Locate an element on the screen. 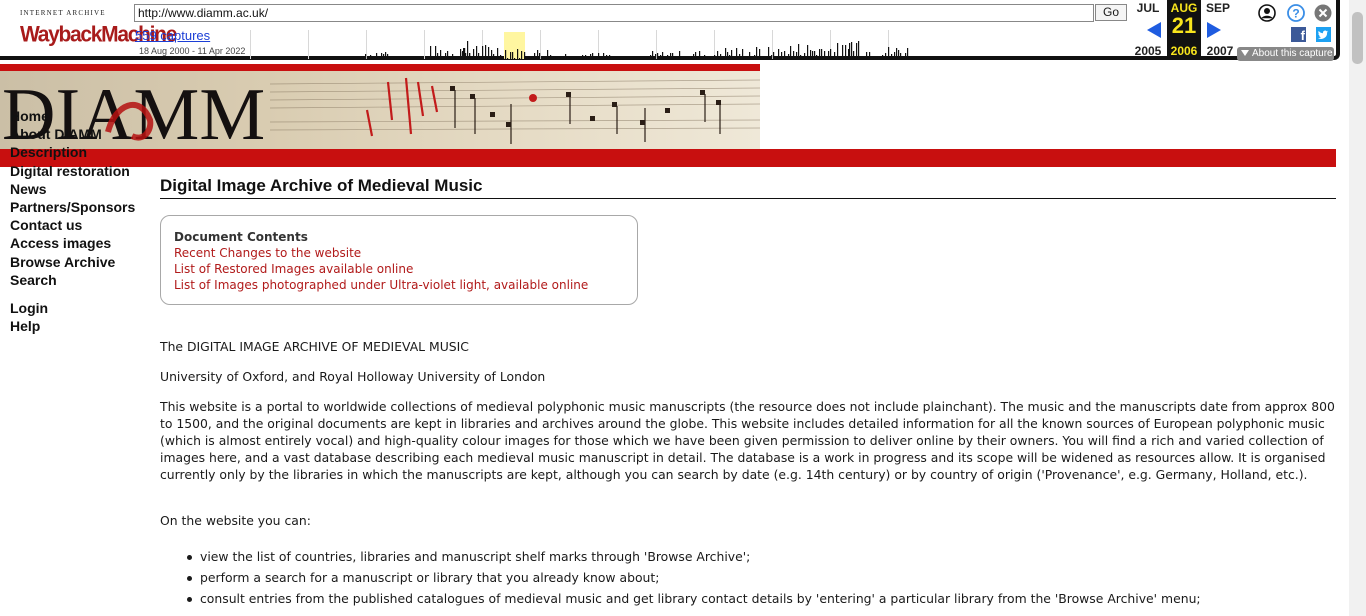  nav-access-images: Access images is located at coordinates (60, 243).